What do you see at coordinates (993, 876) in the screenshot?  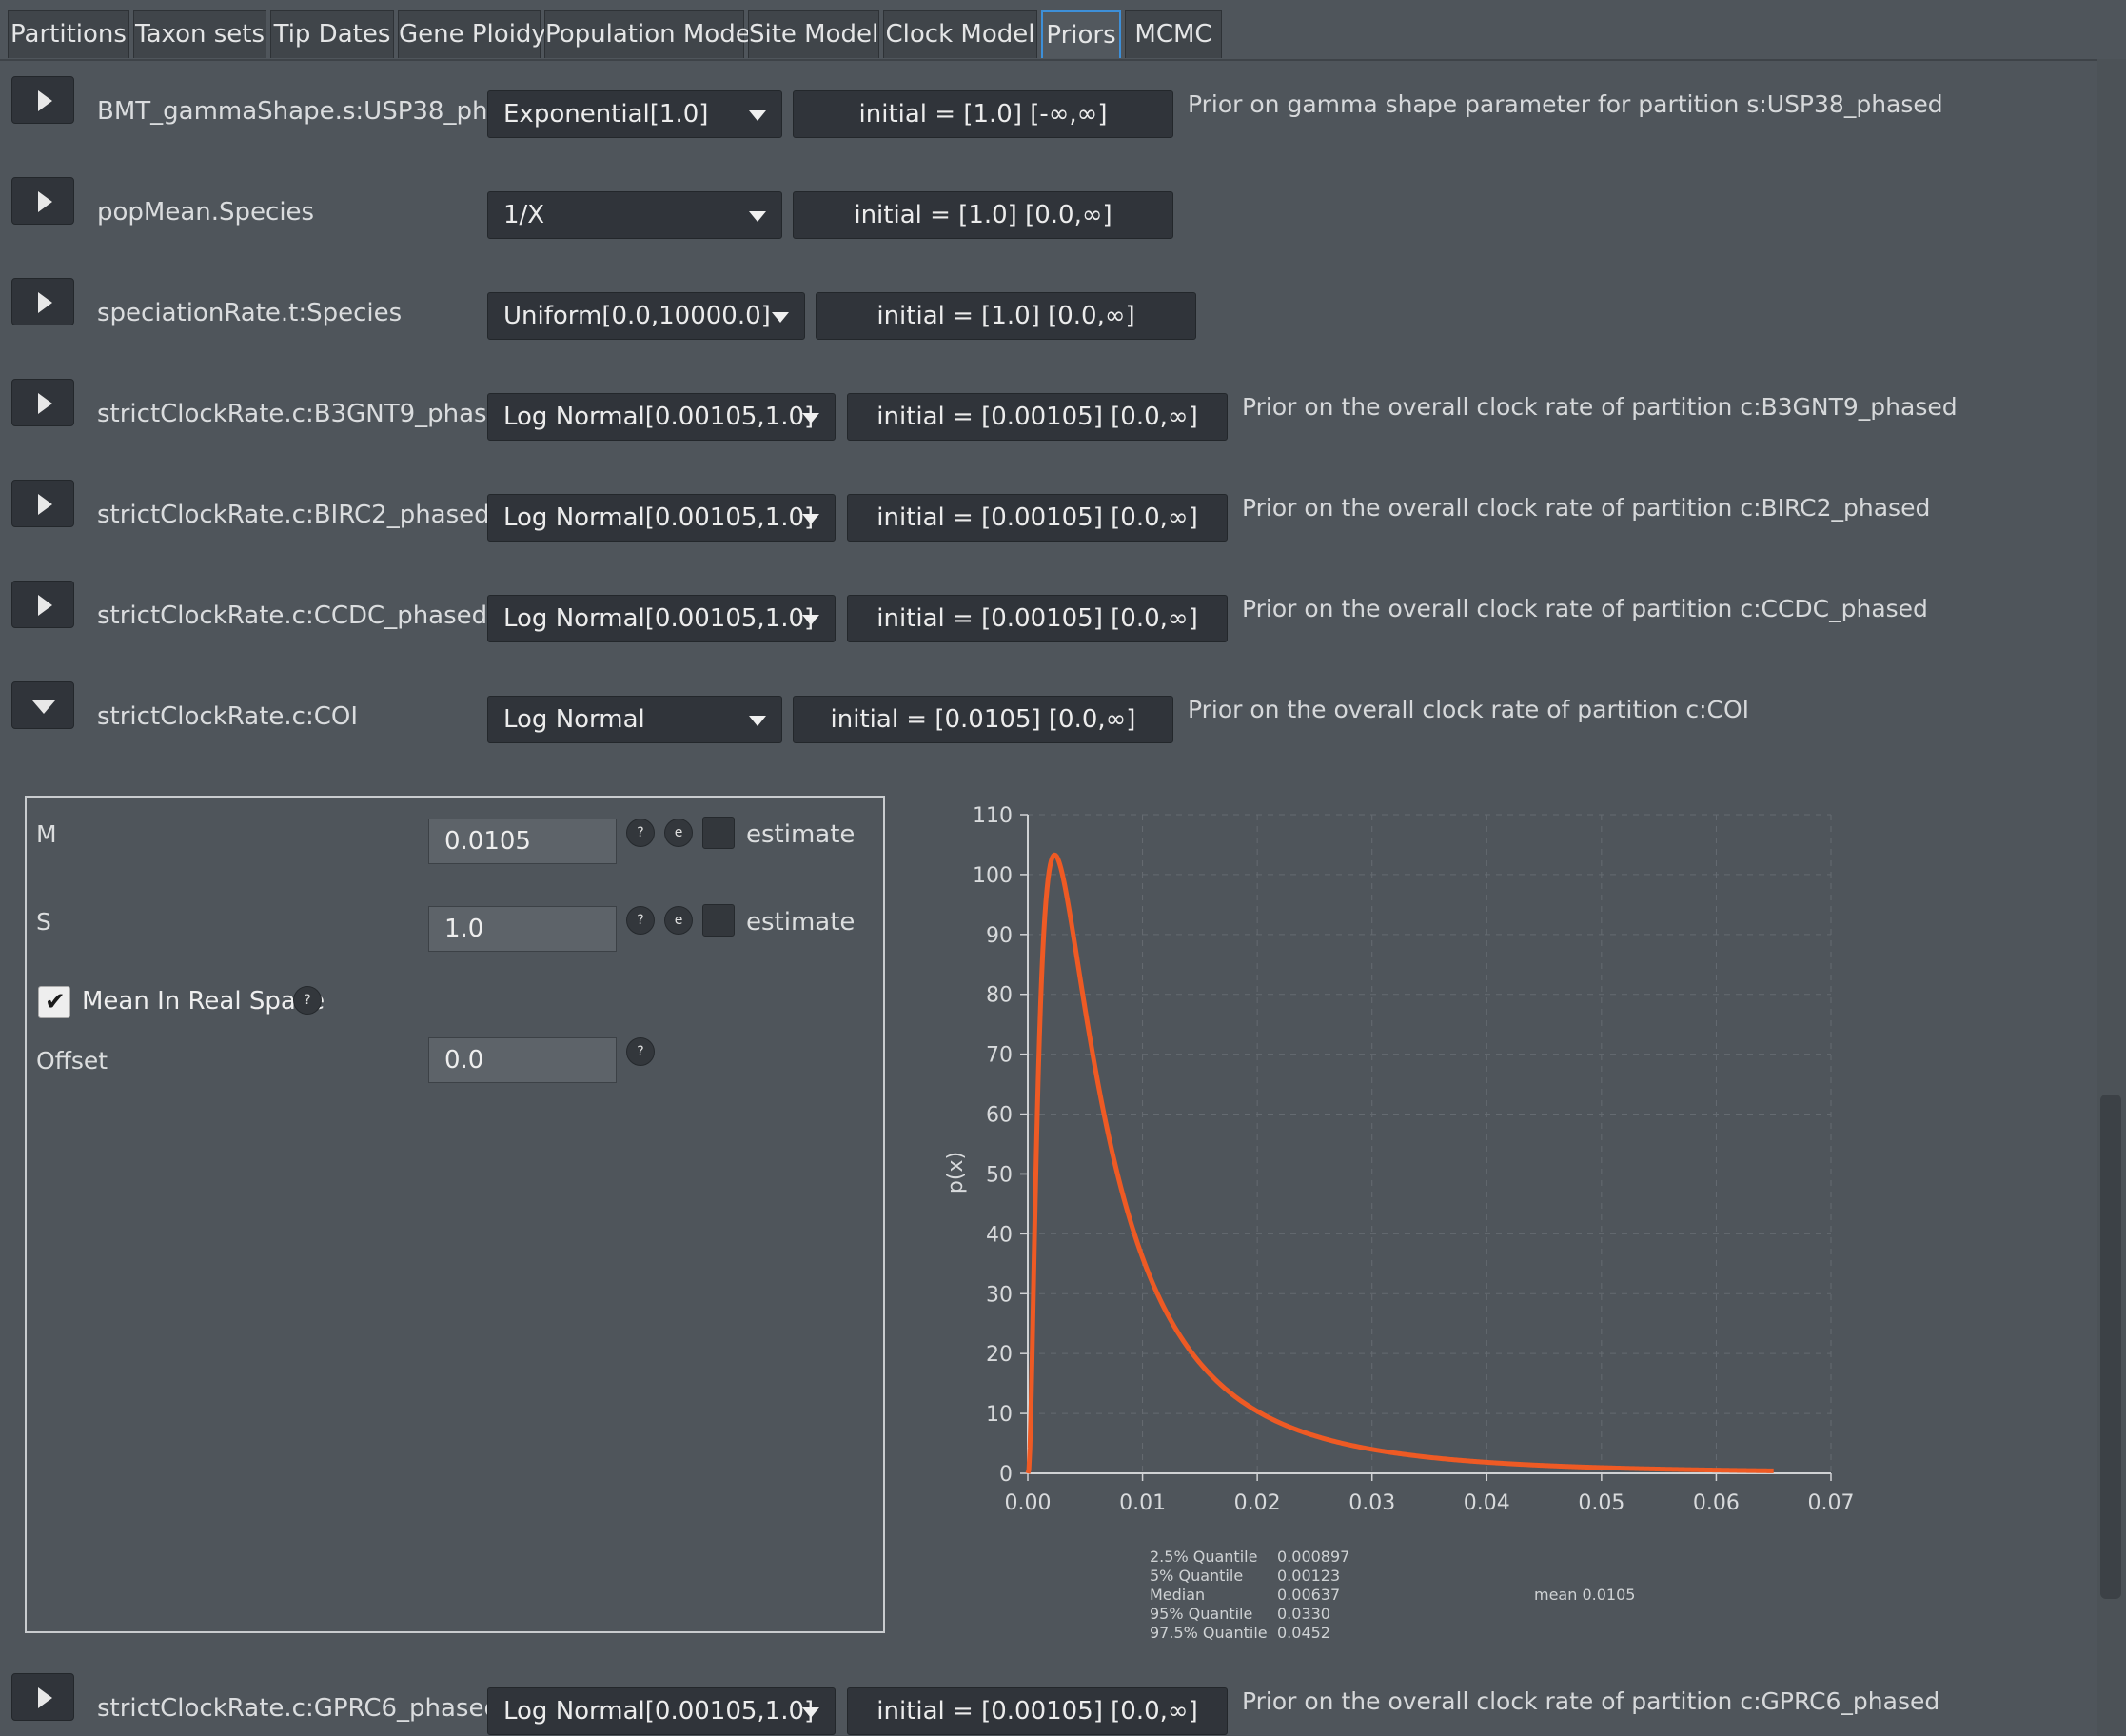 I see `y-tick-label: 100` at bounding box center [993, 876].